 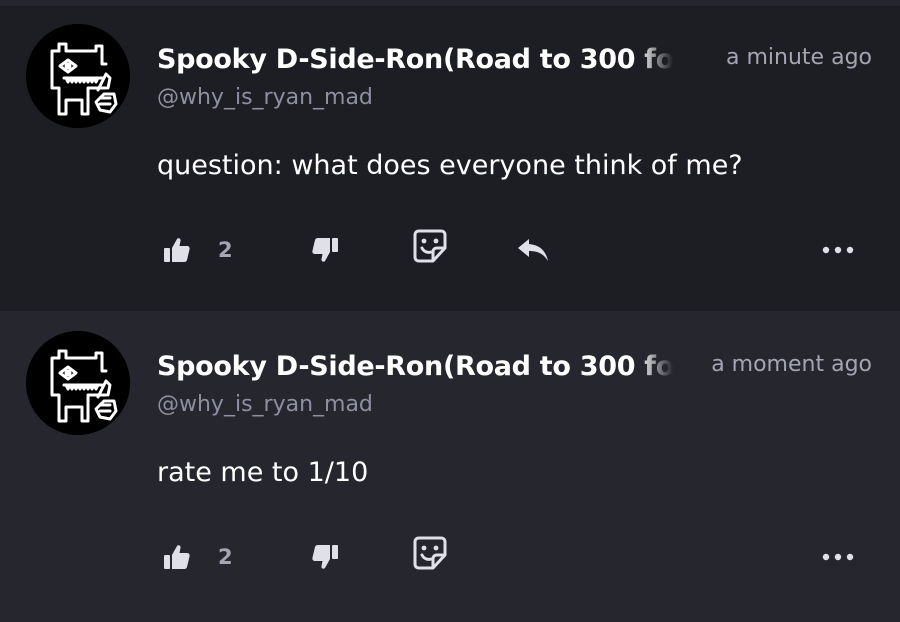 I want to click on reply-button, so click(x=533, y=250).